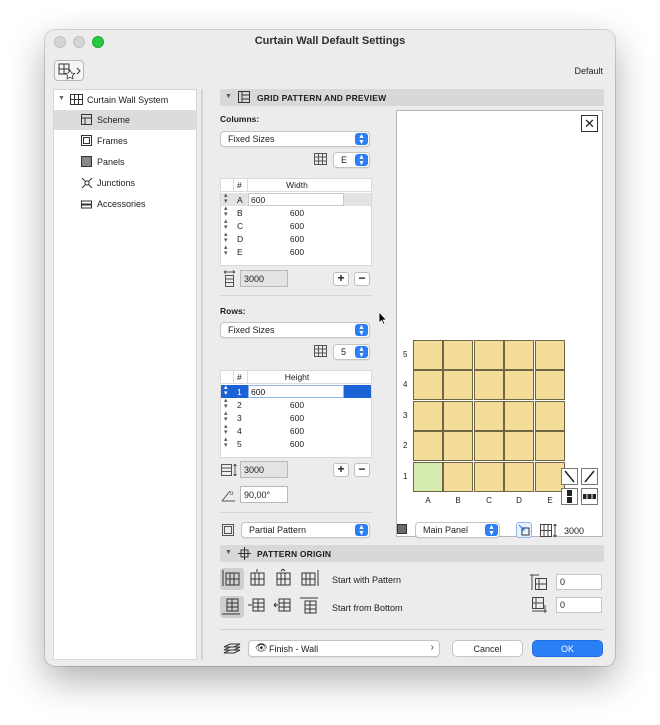 This screenshot has height=725, width=660. Describe the element at coordinates (579, 605) in the screenshot. I see `offset-y-field: 0` at that location.